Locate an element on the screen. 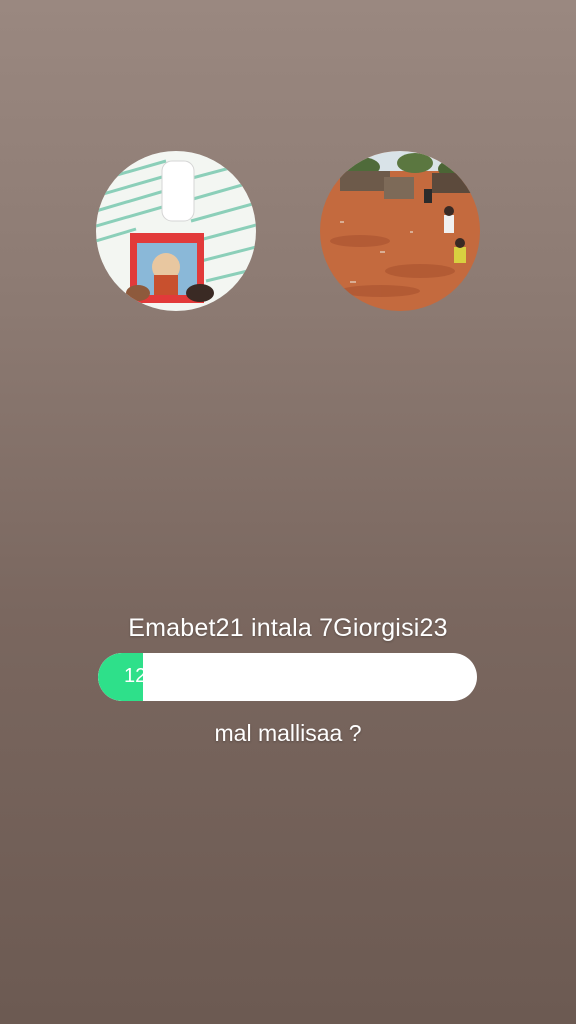 Image resolution: width=576 pixels, height=1024 pixels. photo-avatar-icon-left is located at coordinates (176, 231).